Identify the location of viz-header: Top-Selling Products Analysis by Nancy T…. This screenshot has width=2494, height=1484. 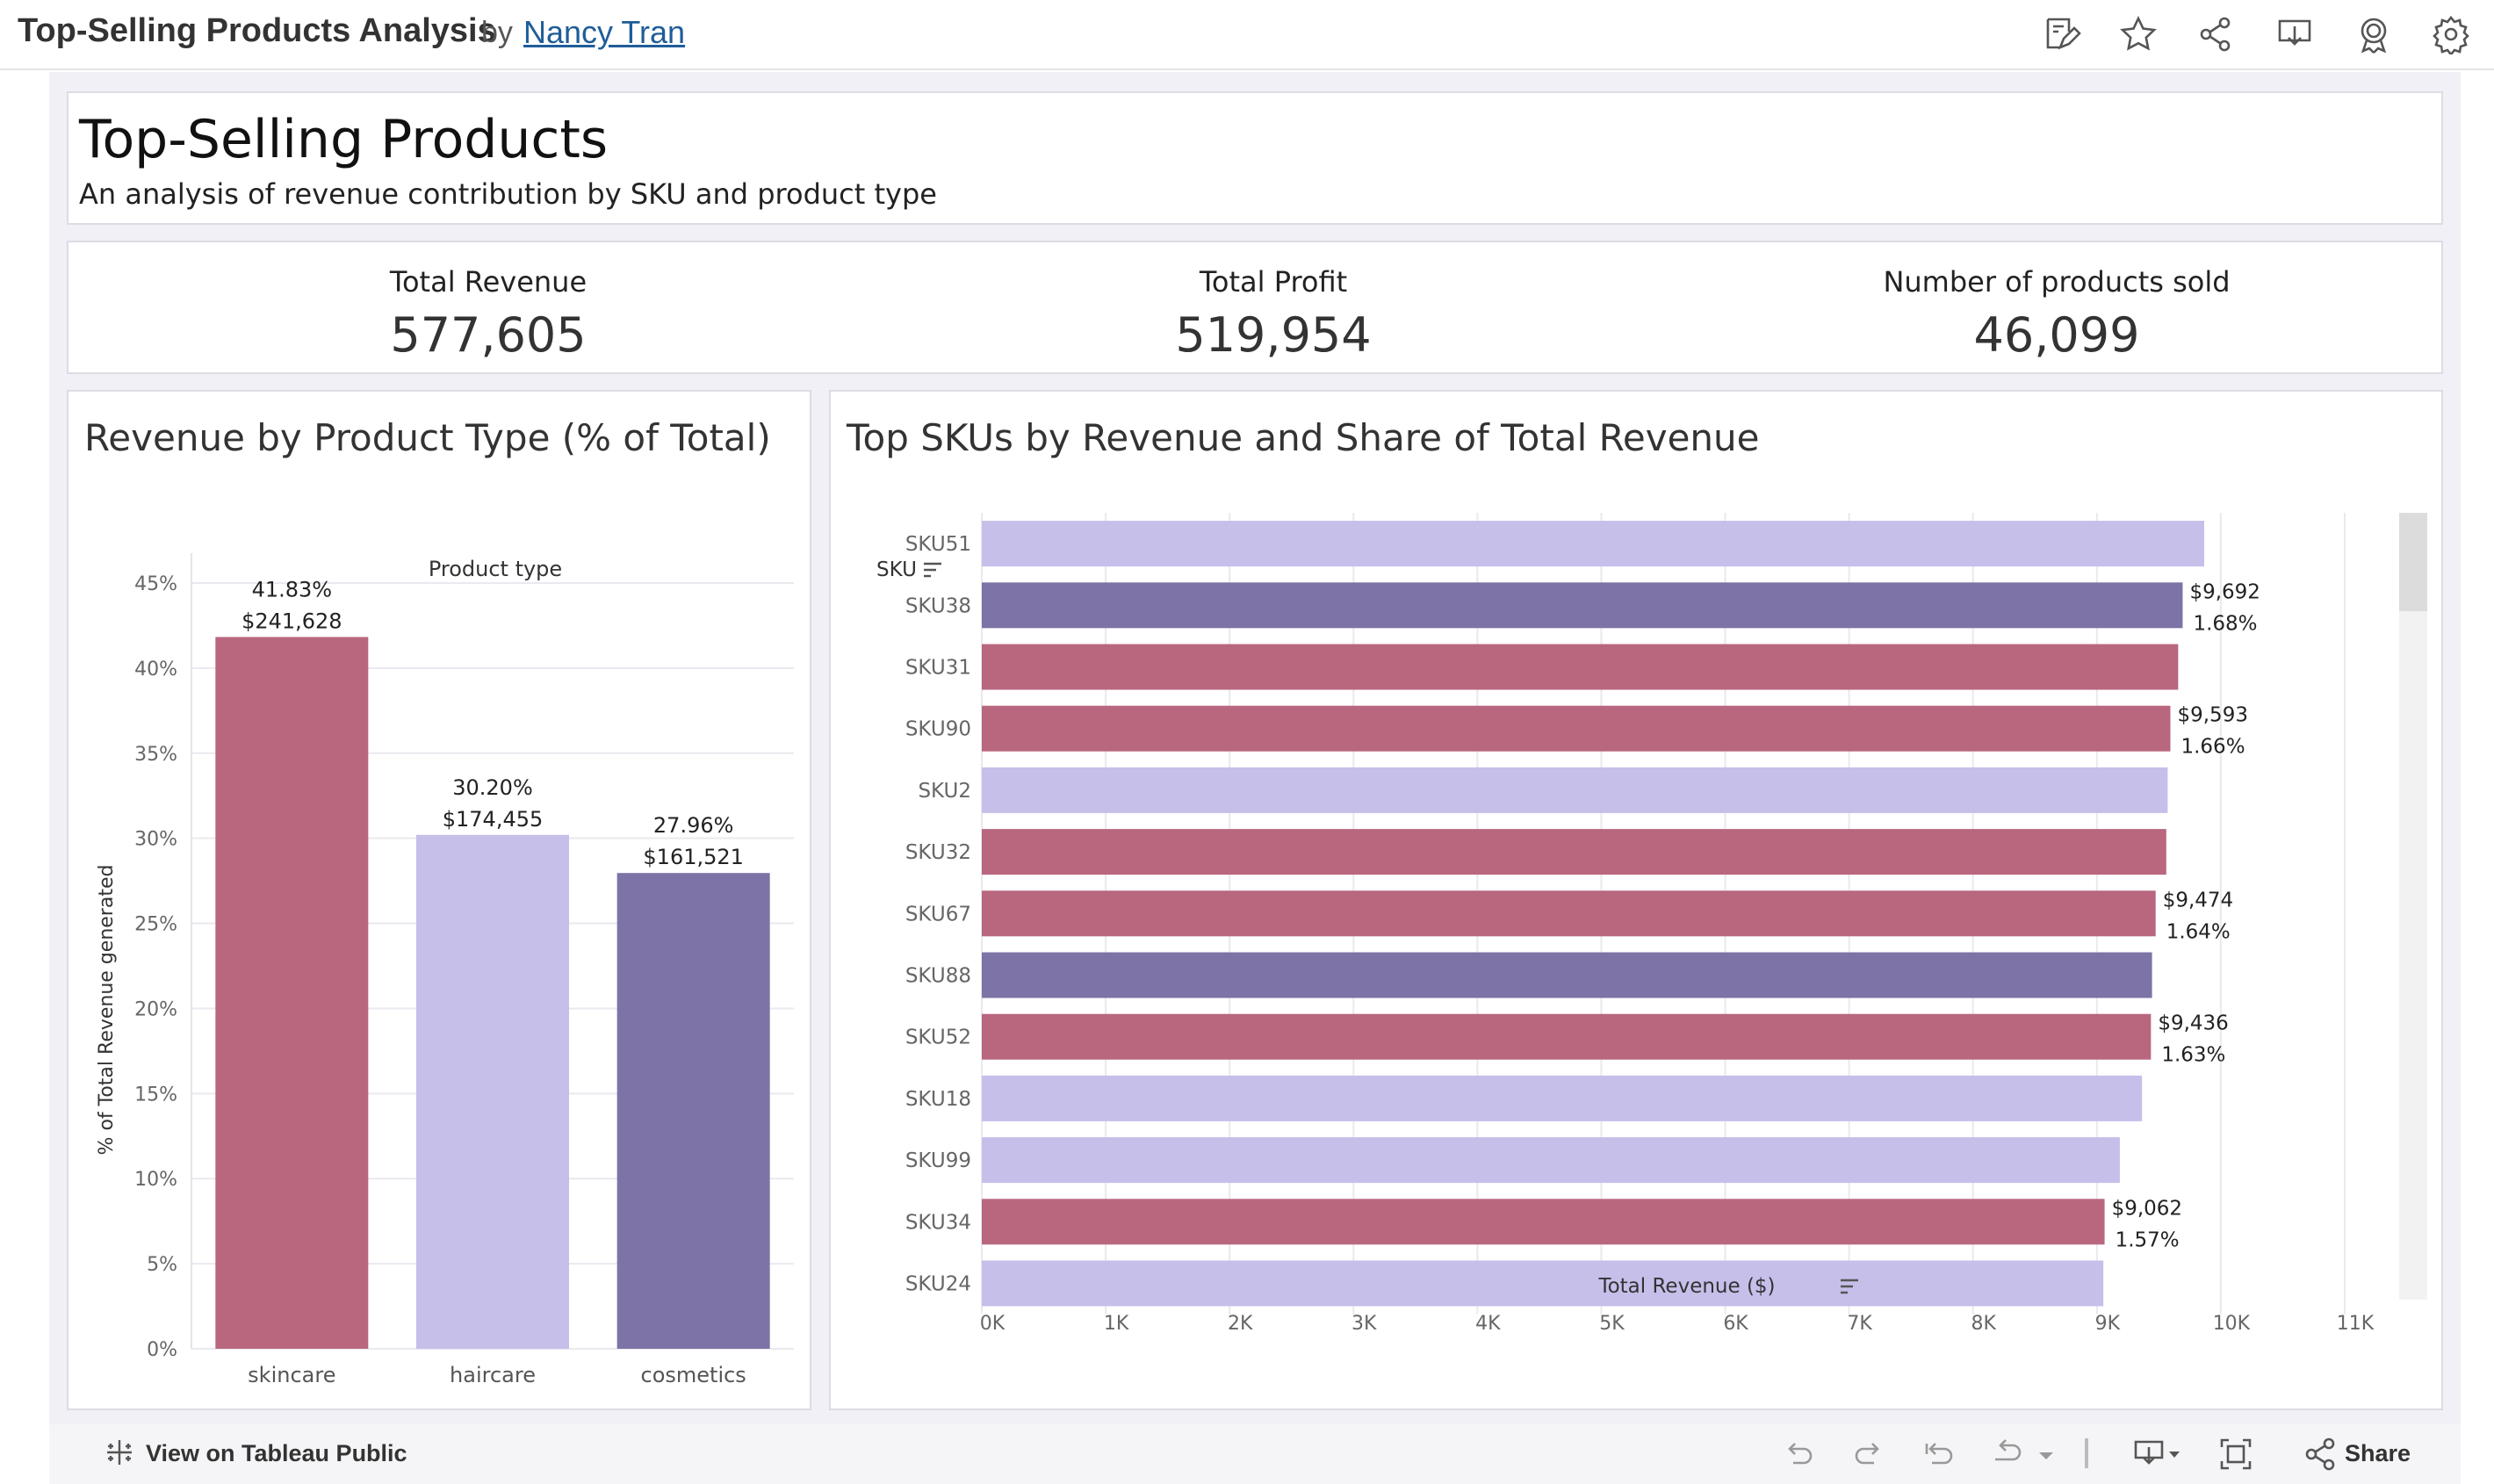
(1247, 35).